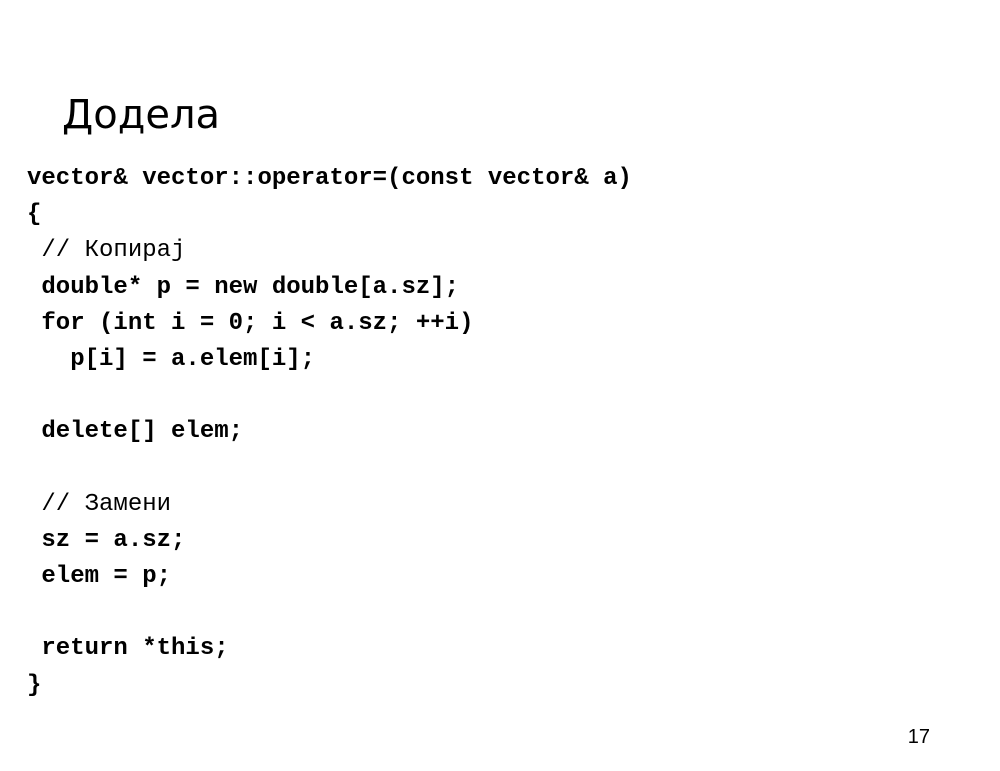  What do you see at coordinates (34, 215) in the screenshot?
I see `code-line: {` at bounding box center [34, 215].